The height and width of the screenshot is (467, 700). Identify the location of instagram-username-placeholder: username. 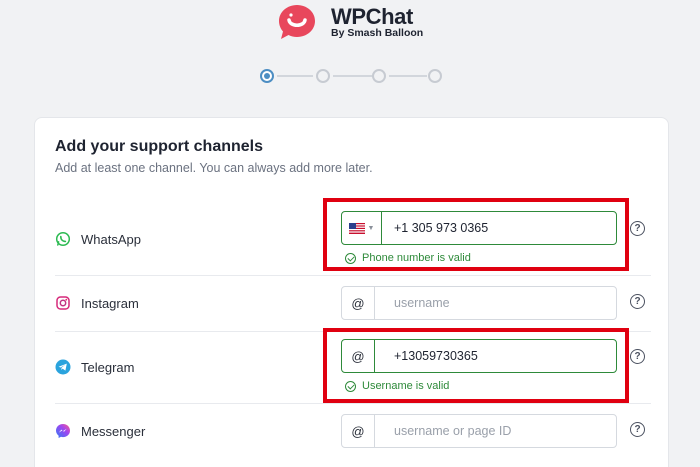
(422, 303).